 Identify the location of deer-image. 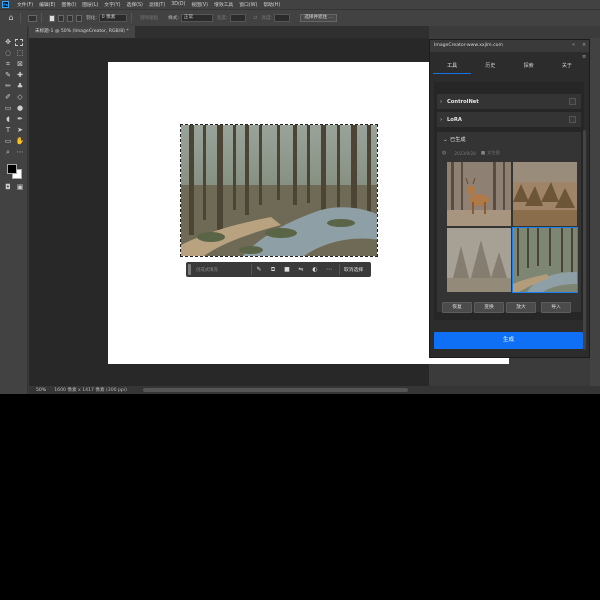
(479, 194).